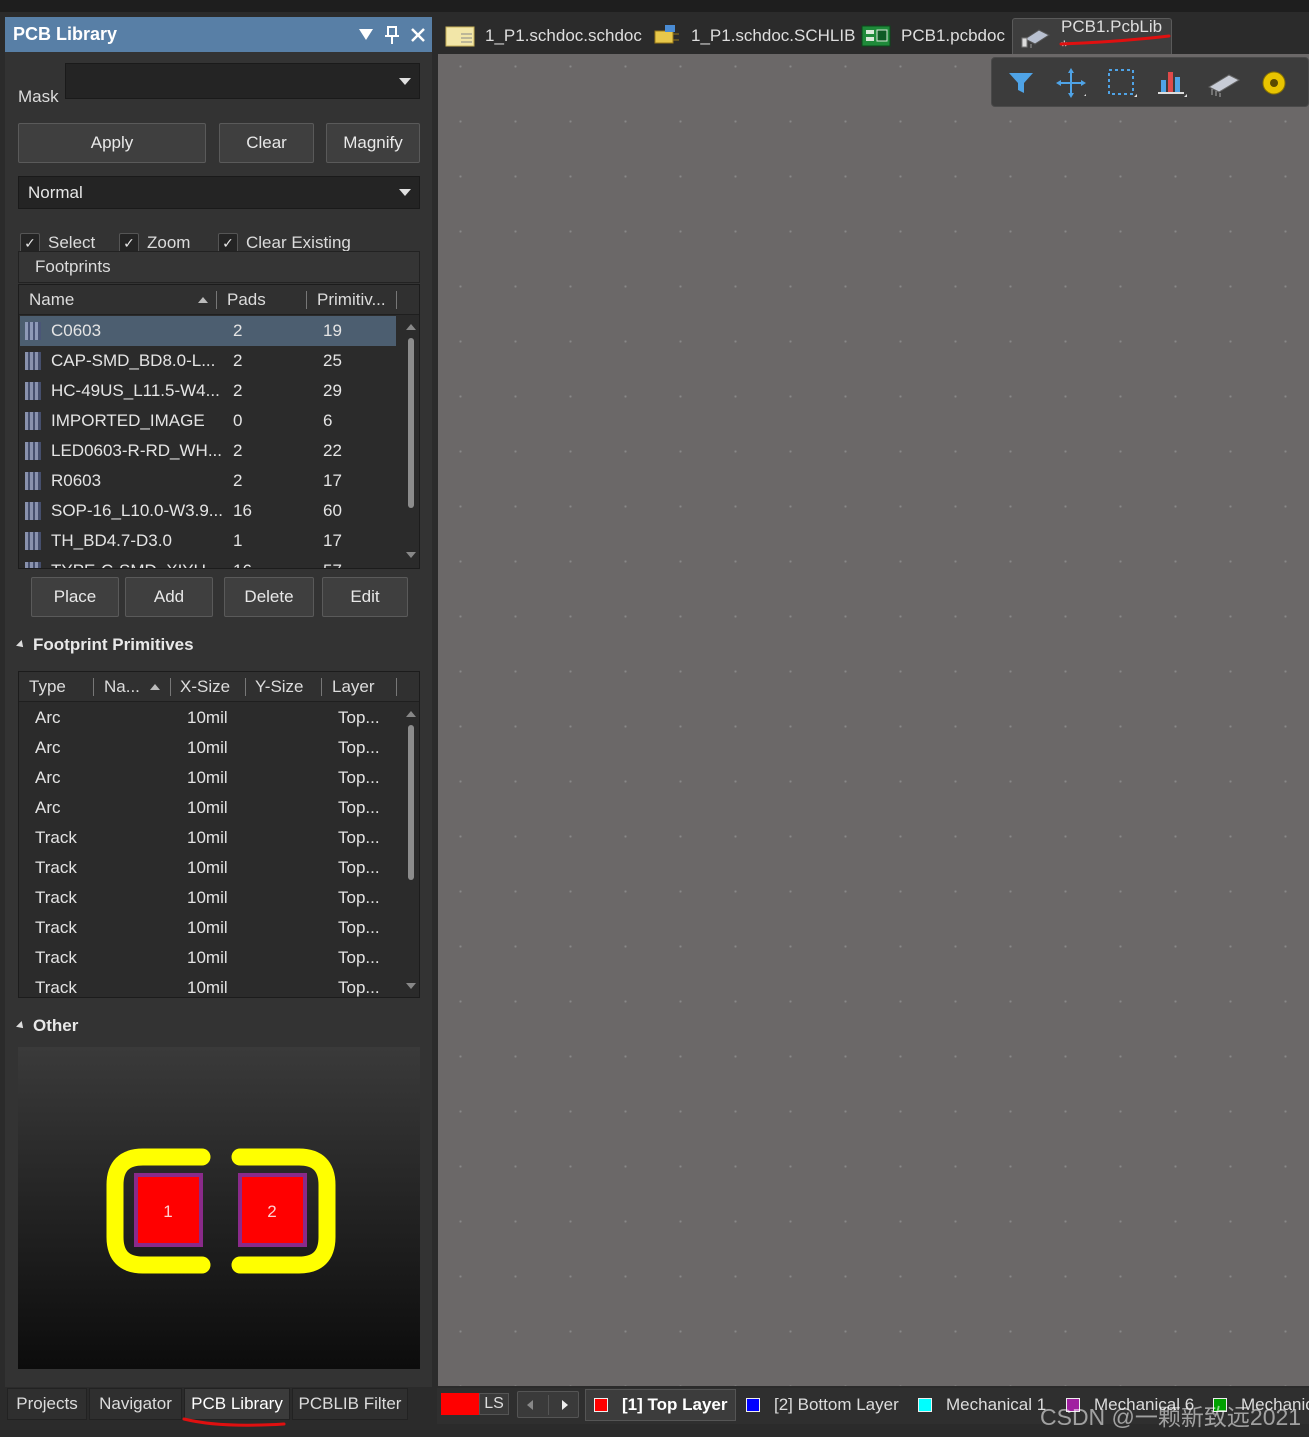 The image size is (1309, 1437). I want to click on clear-button: Clear, so click(266, 143).